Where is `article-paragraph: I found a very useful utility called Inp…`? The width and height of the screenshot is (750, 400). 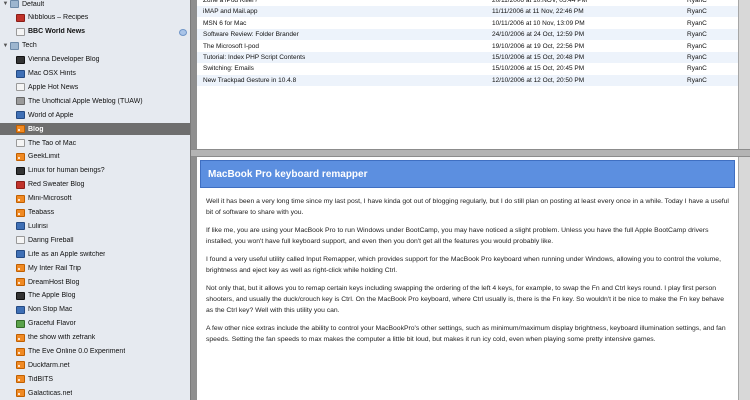
article-paragraph: I found a very useful utility called Inp… is located at coordinates (463, 265).